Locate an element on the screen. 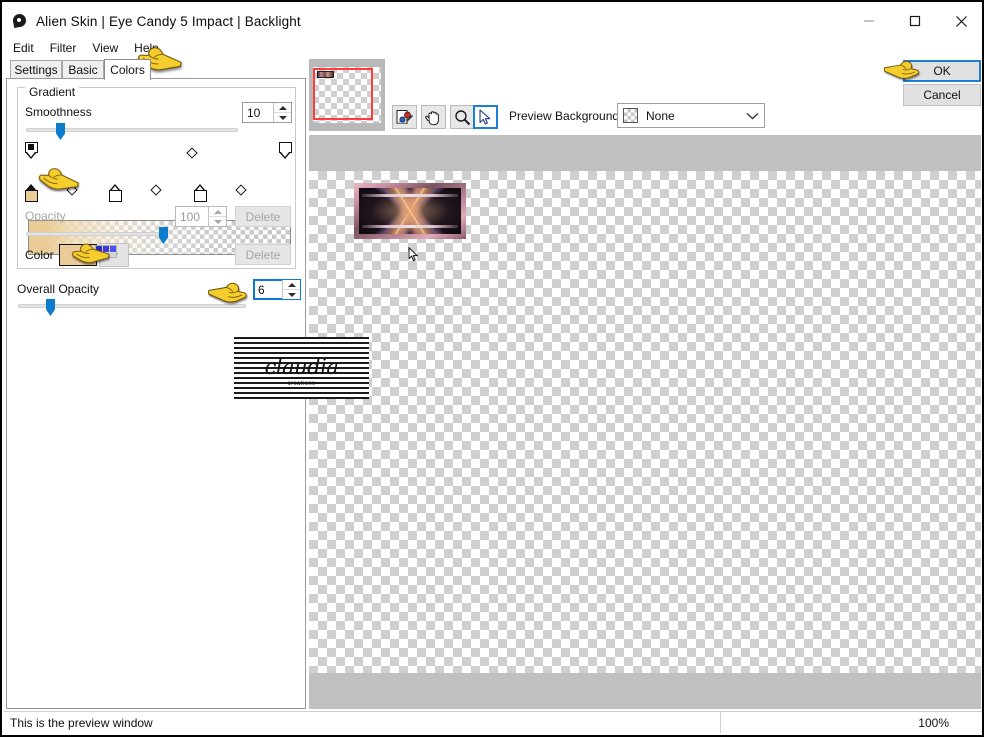 The width and height of the screenshot is (984, 737). hand-tool-button is located at coordinates (433, 117).